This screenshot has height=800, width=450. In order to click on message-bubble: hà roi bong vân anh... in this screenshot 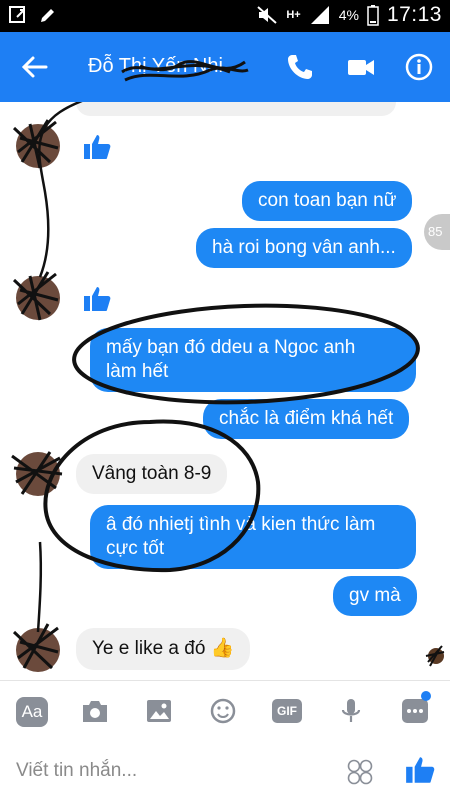, I will do `click(304, 248)`.